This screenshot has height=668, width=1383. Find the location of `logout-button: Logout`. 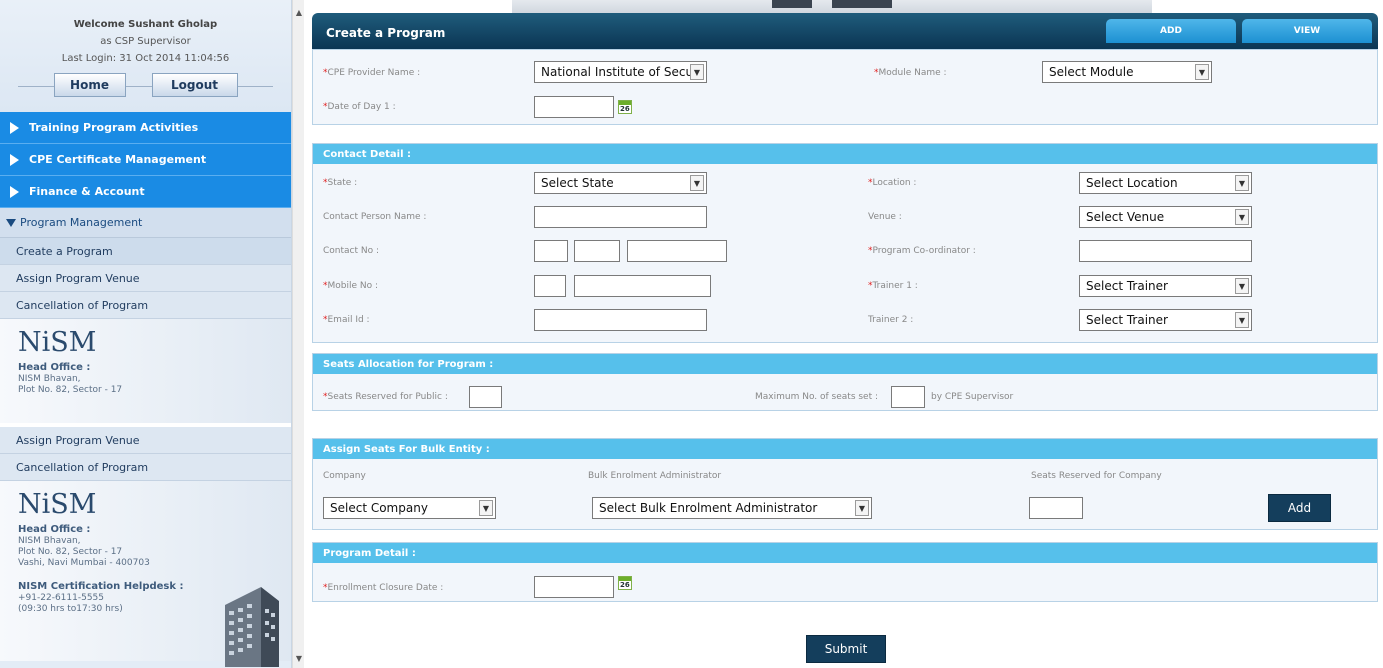

logout-button: Logout is located at coordinates (194, 85).